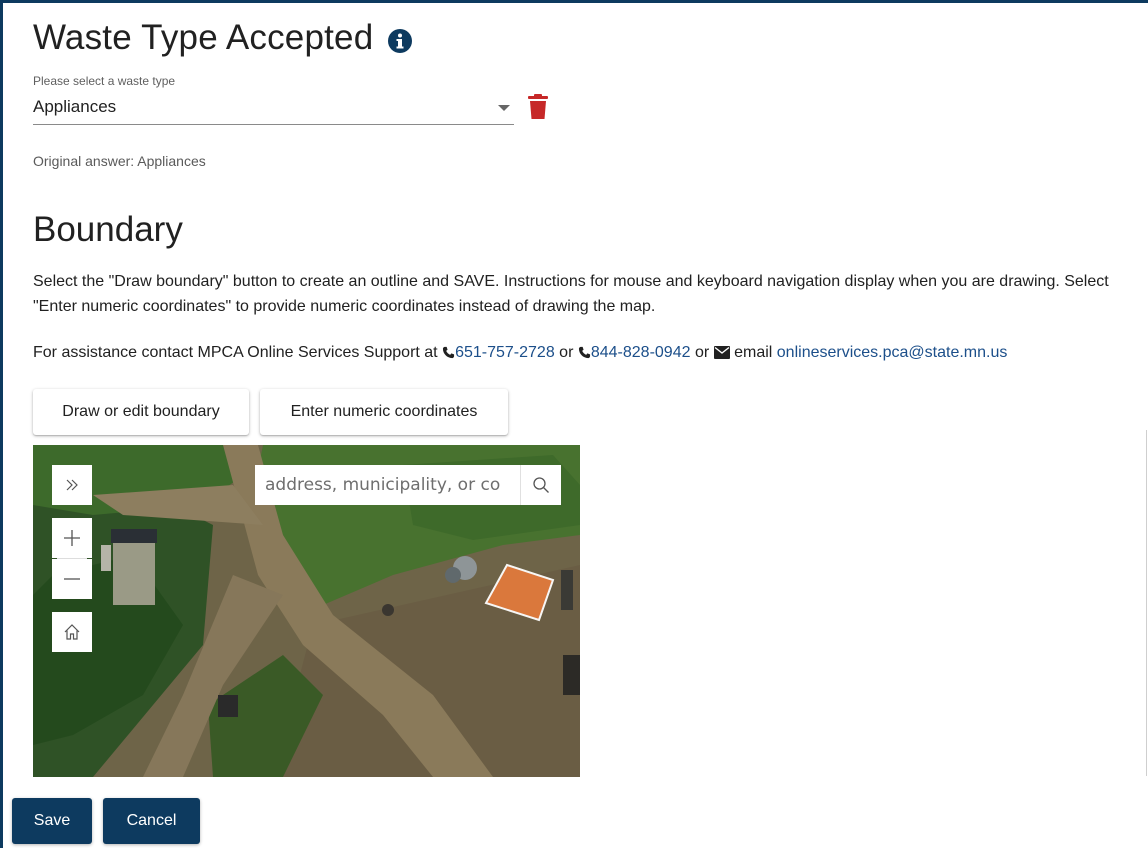  Describe the element at coordinates (75, 106) in the screenshot. I see `waste-type-selected-value: Appliances` at that location.